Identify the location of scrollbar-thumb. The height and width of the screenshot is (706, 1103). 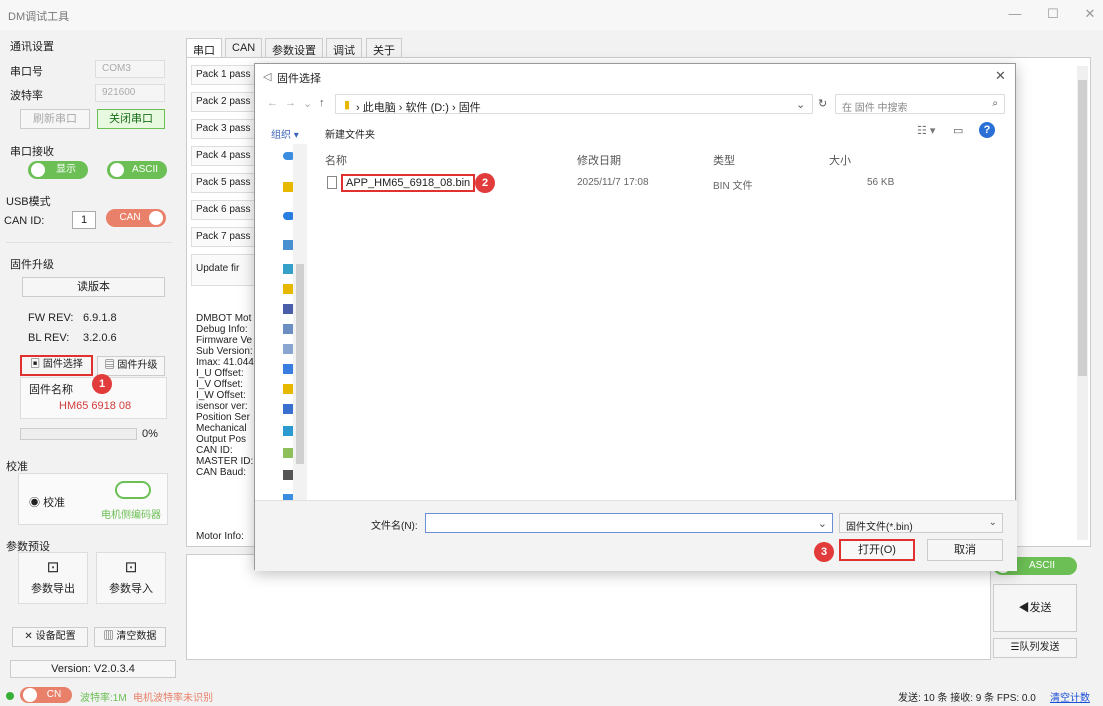
(1082, 228).